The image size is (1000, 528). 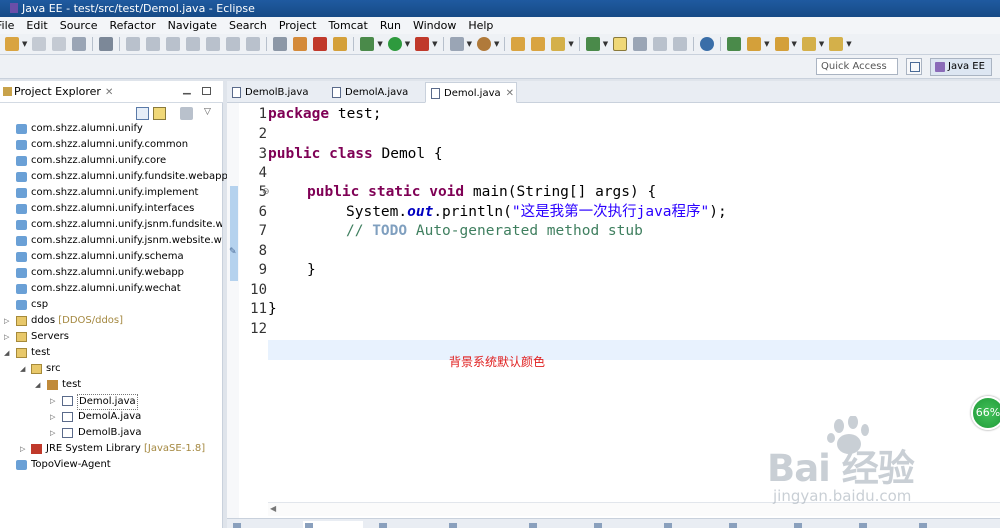 I want to click on server-icon, so click(x=367, y=44).